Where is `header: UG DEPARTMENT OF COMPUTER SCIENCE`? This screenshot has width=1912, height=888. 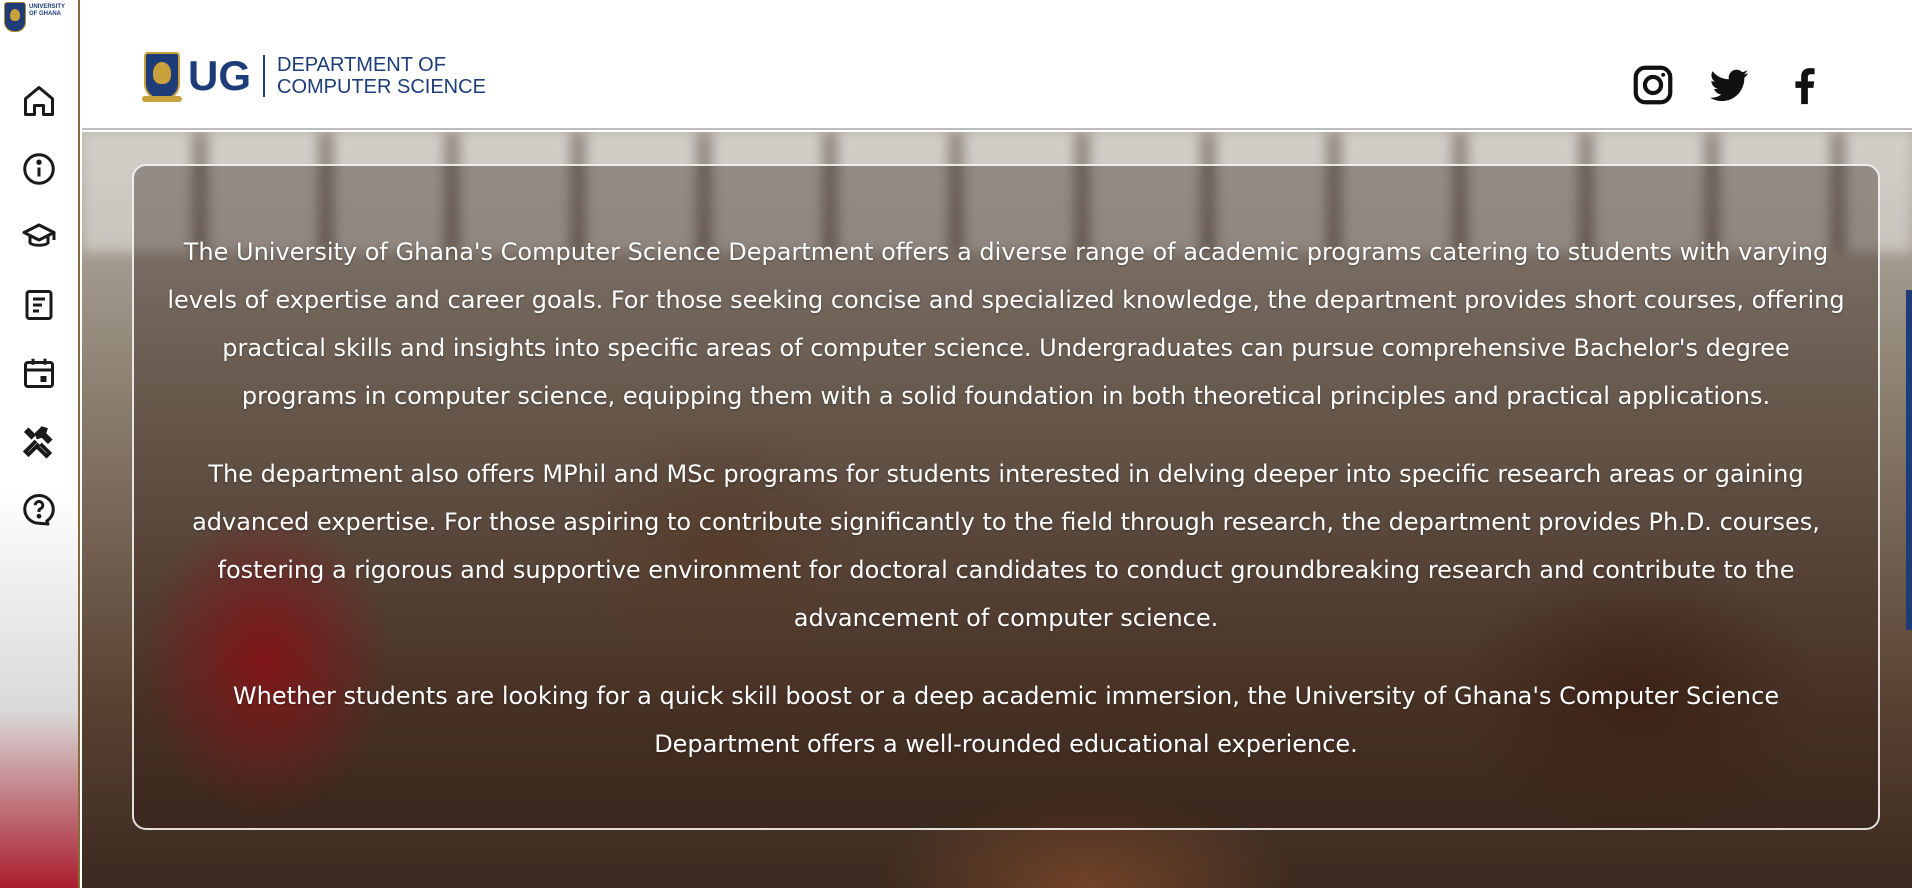
header: UG DEPARTMENT OF COMPUTER SCIENCE is located at coordinates (997, 65).